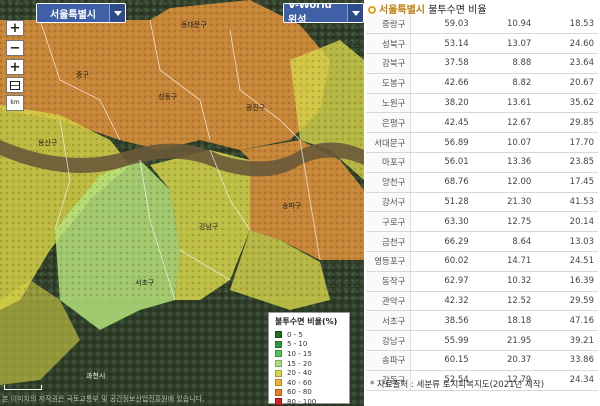 This screenshot has height=406, width=600. Describe the element at coordinates (441, 261) in the screenshot. I see `value-cell: 60.02` at that location.